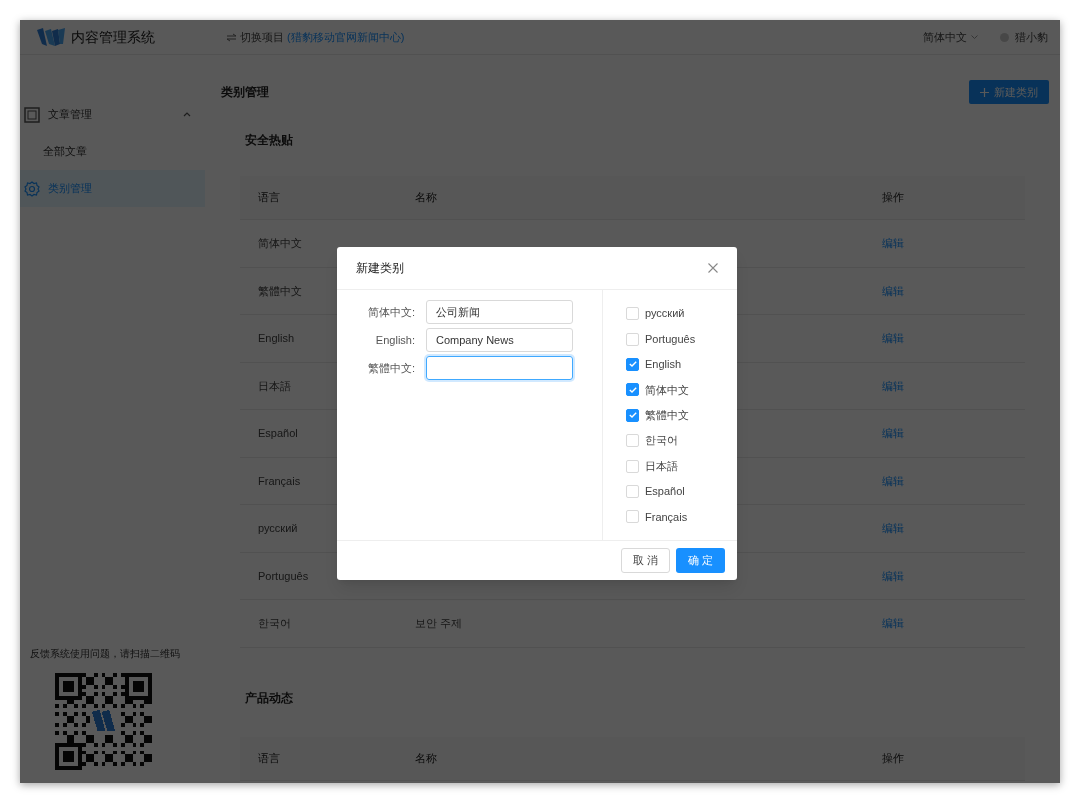 This screenshot has width=1080, height=803. What do you see at coordinates (112, 188) in the screenshot?
I see `sidebar-item: 类别管理` at bounding box center [112, 188].